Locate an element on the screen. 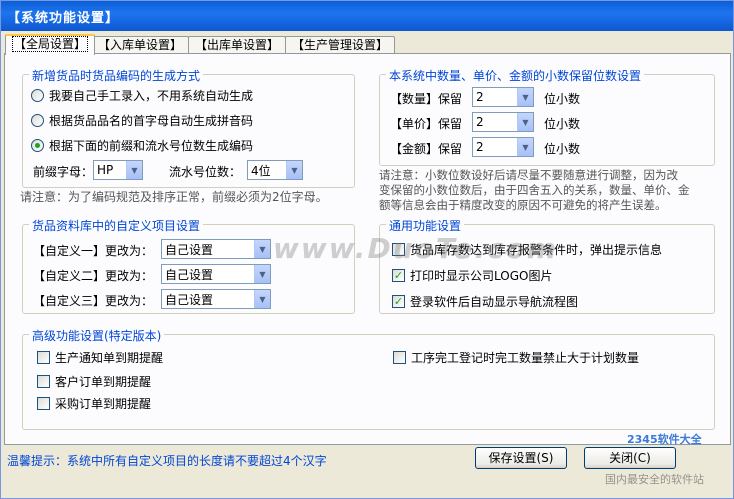  serial-label: 流水号位数： is located at coordinates (205, 172).